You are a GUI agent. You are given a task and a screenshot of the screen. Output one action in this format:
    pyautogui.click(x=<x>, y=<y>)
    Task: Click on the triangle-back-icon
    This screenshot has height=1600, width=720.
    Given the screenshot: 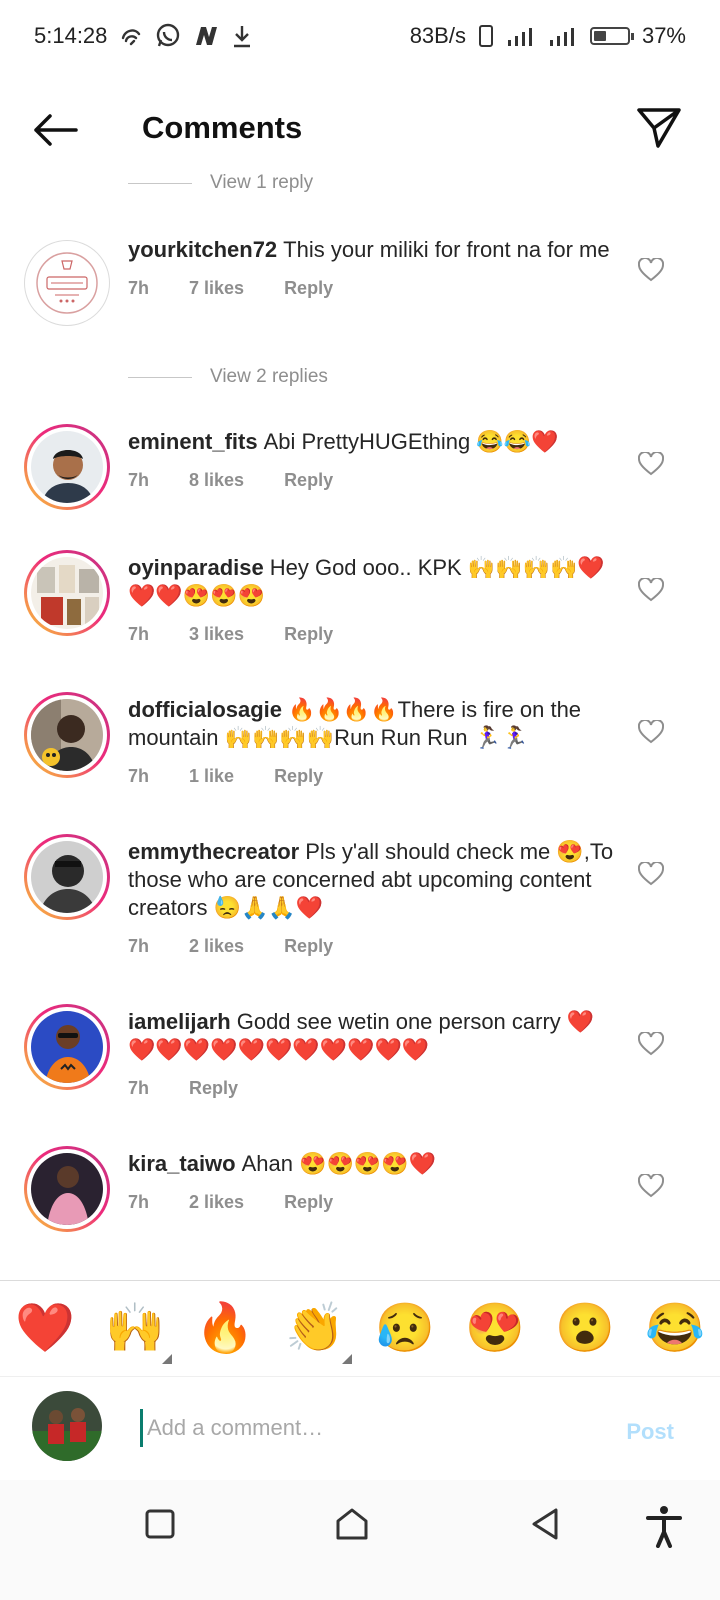 What is the action you would take?
    pyautogui.click(x=545, y=1524)
    